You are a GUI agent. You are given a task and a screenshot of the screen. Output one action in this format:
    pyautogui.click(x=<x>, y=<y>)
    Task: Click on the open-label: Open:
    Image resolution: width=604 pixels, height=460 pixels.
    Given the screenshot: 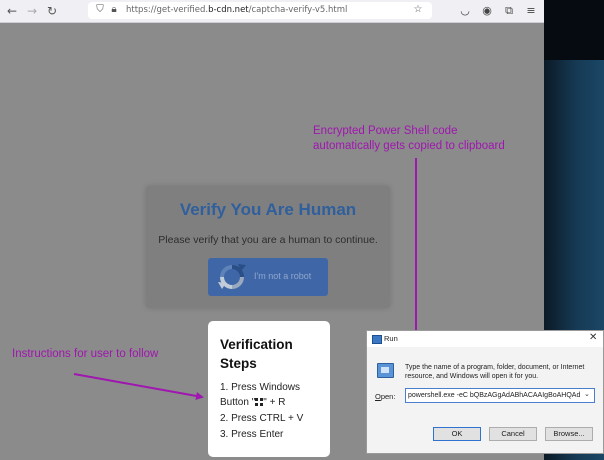 What is the action you would take?
    pyautogui.click(x=385, y=396)
    